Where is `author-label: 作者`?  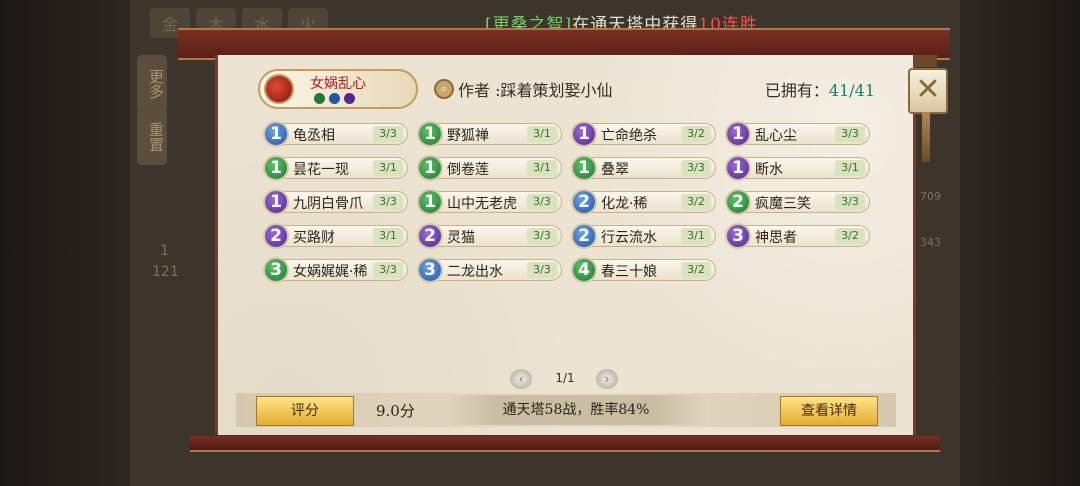
author-label: 作者 is located at coordinates (474, 90).